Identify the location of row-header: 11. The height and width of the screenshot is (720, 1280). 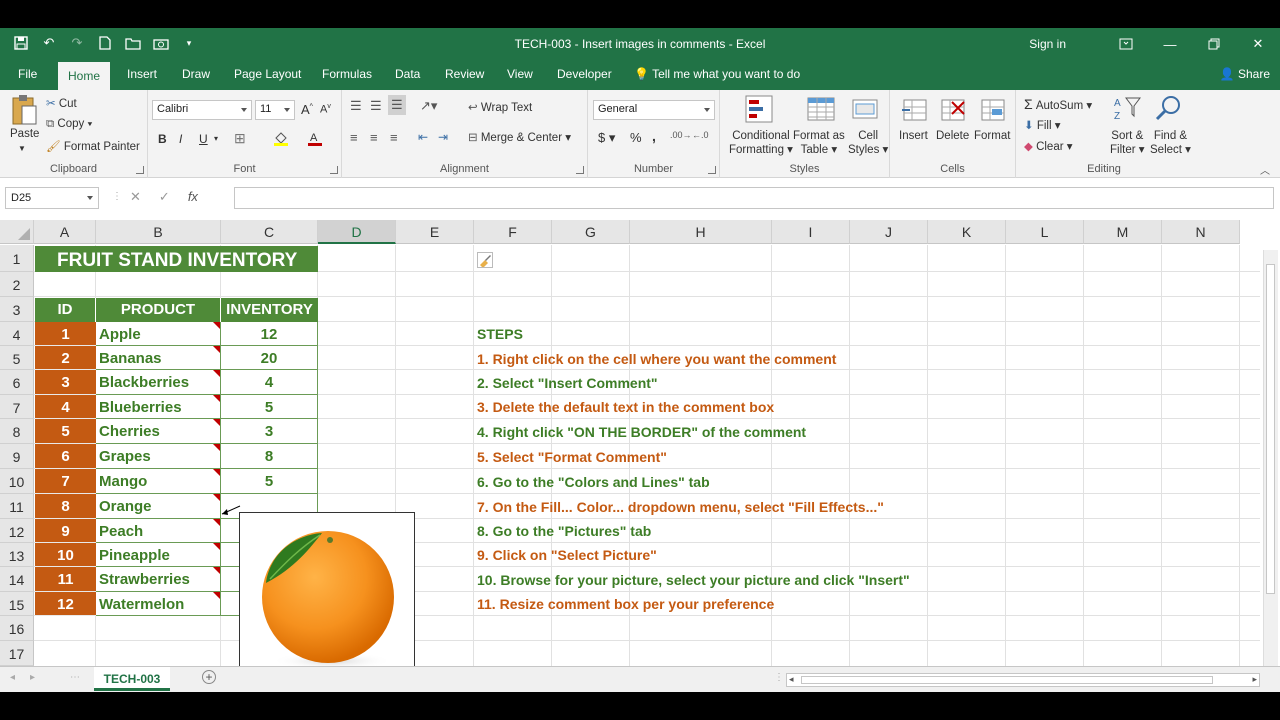
(17, 506).